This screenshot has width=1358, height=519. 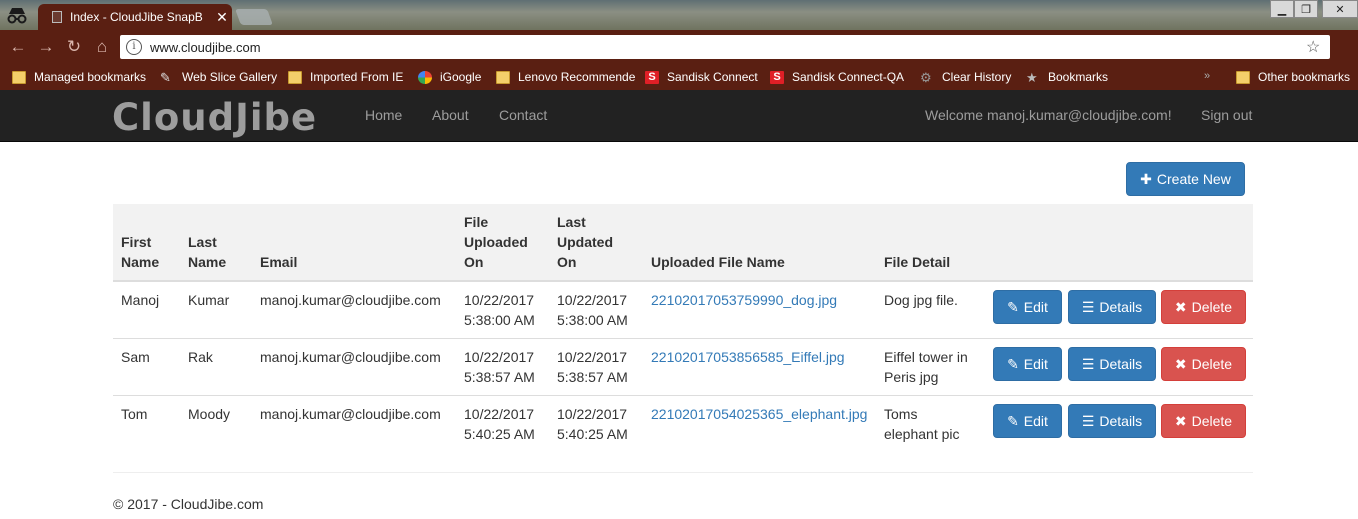 What do you see at coordinates (929, 367) in the screenshot?
I see `cell-file-detail: Eiffel tower in Peris jpg` at bounding box center [929, 367].